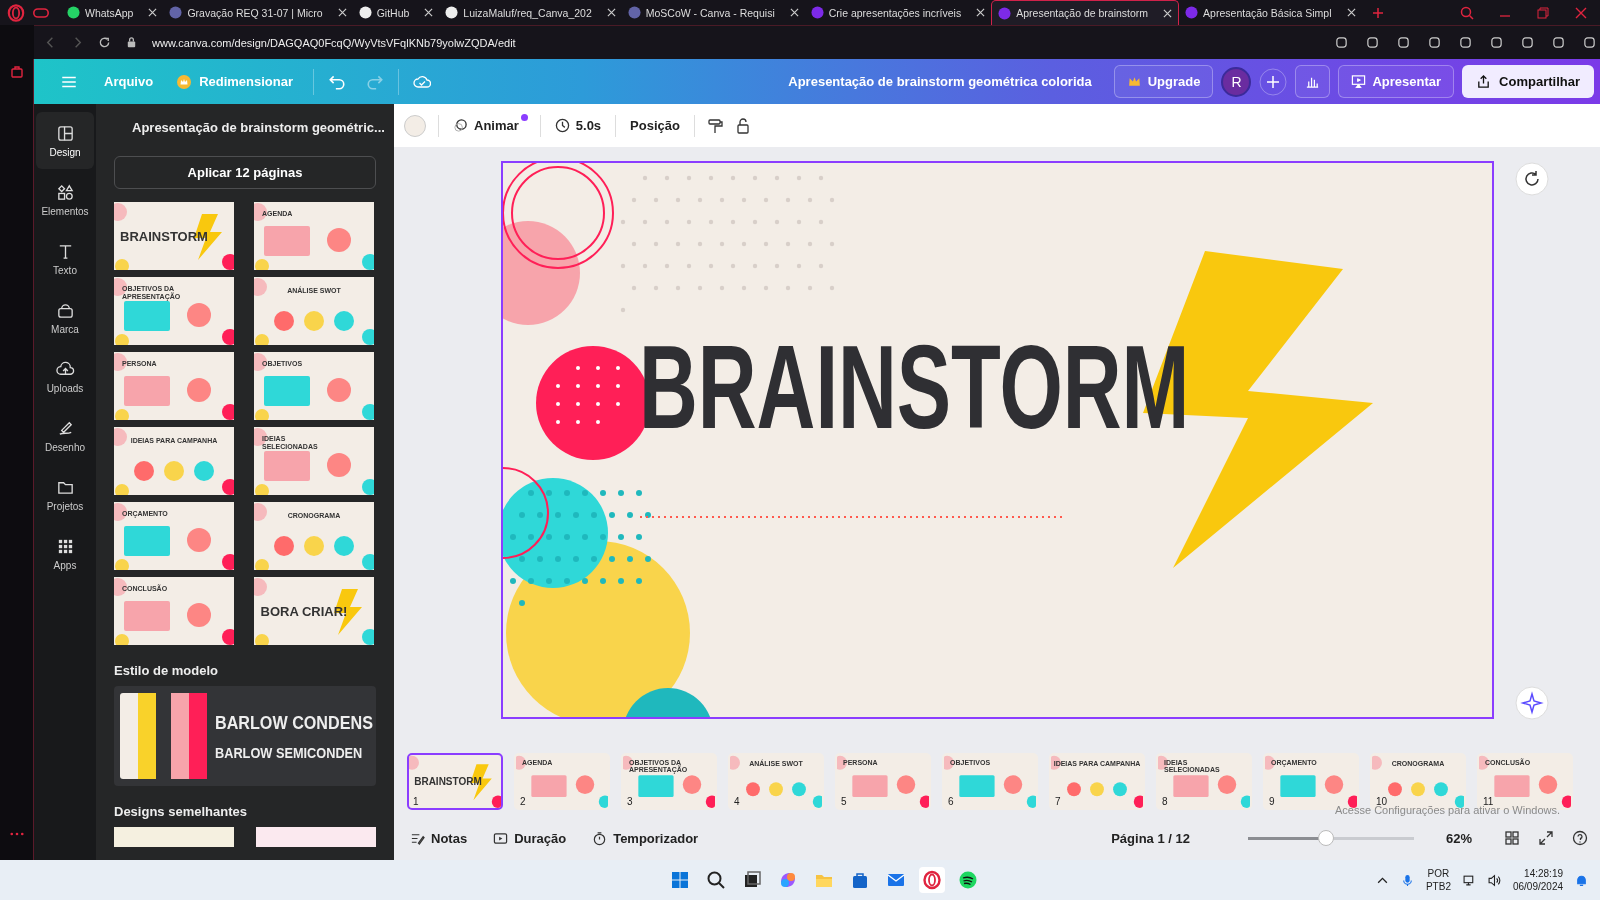 Image resolution: width=1600 pixels, height=900 pixels. Describe the element at coordinates (1543, 873) in the screenshot. I see `clock-time: 14:28:19` at that location.